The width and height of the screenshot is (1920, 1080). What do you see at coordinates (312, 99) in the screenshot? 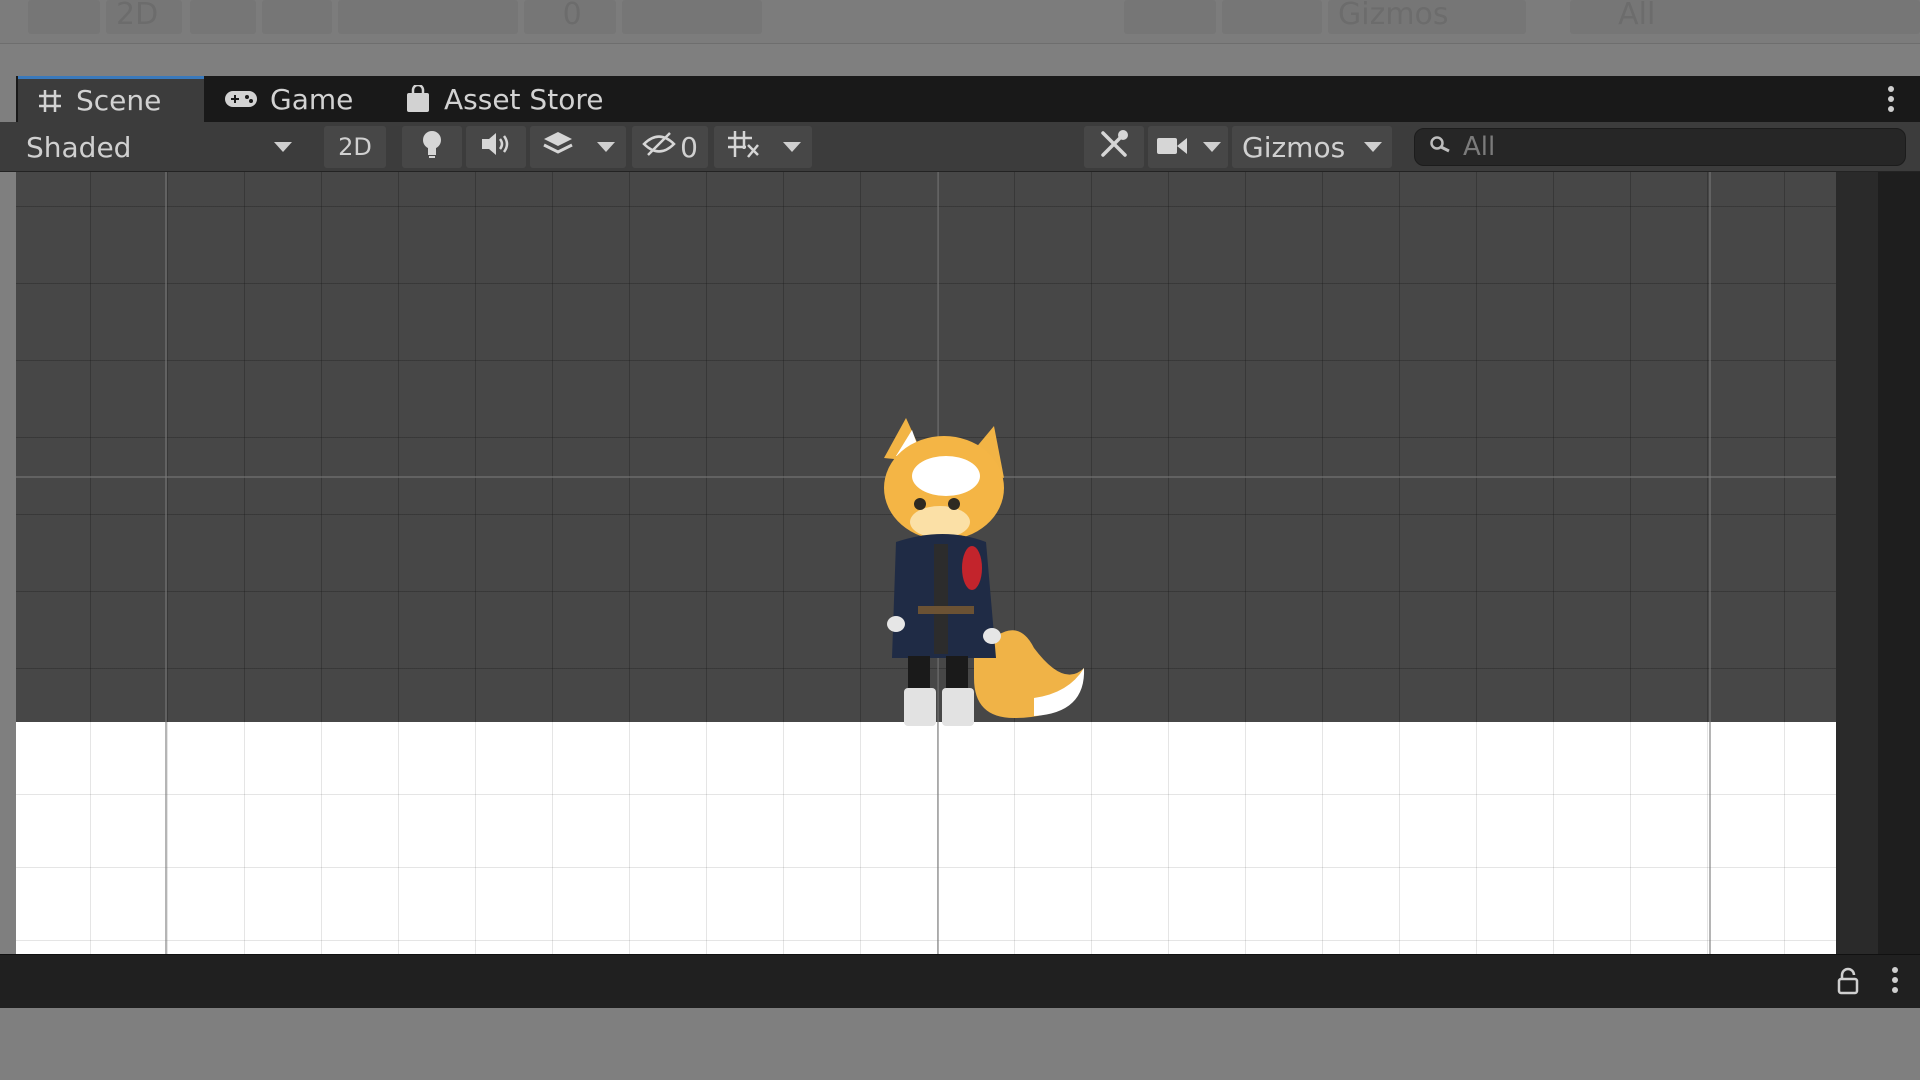
I see `tab-game-label: Game` at bounding box center [312, 99].